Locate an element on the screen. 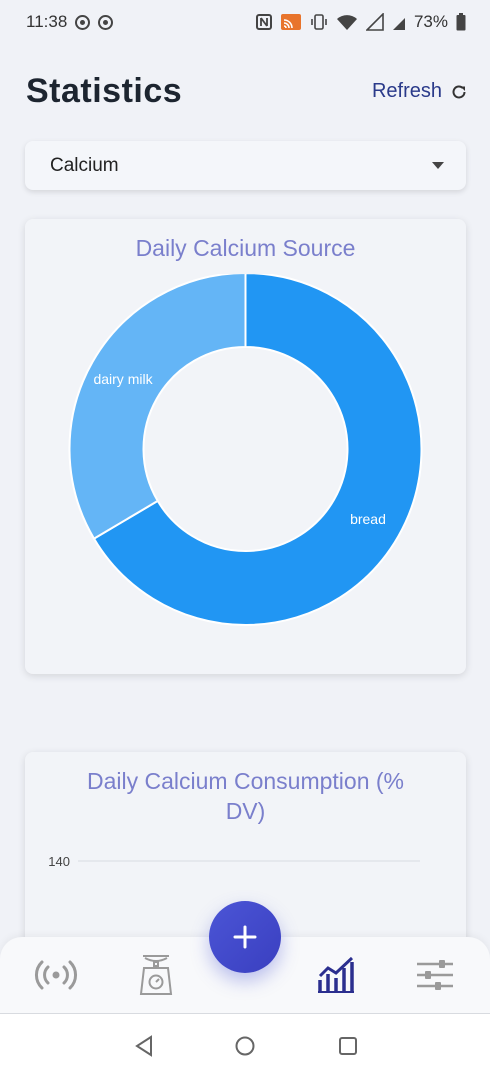  nav-broadcast is located at coordinates (56, 975).